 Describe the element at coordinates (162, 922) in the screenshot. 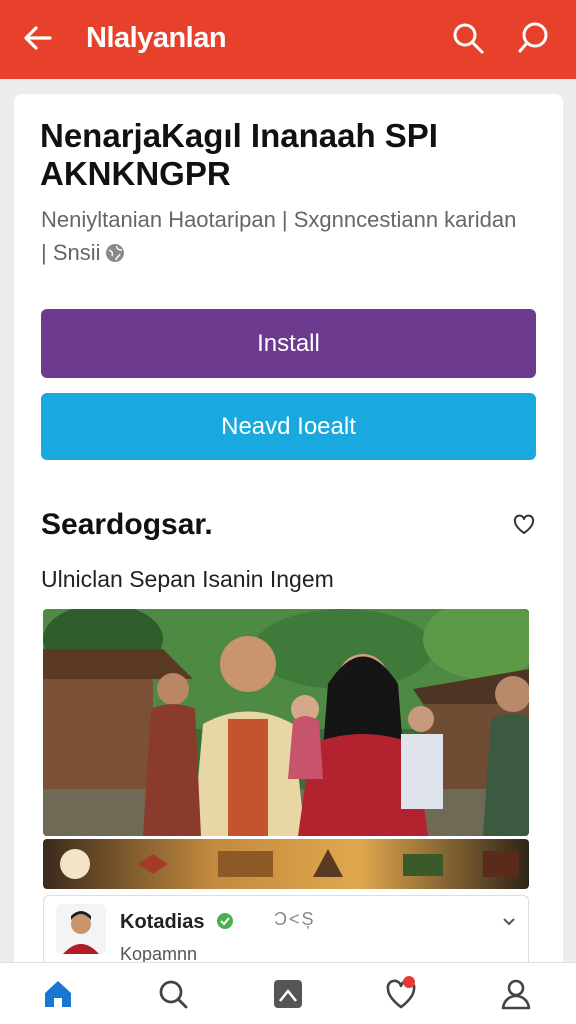

I see `reviewer-name: Kotadias` at that location.